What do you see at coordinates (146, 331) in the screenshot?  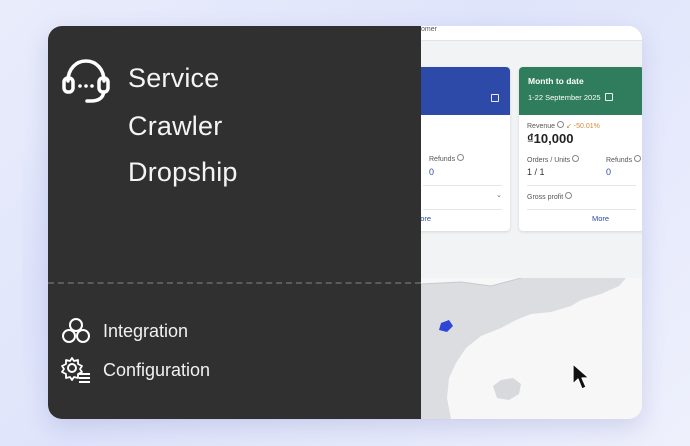 I see `sidebar-item-label: Integration` at bounding box center [146, 331].